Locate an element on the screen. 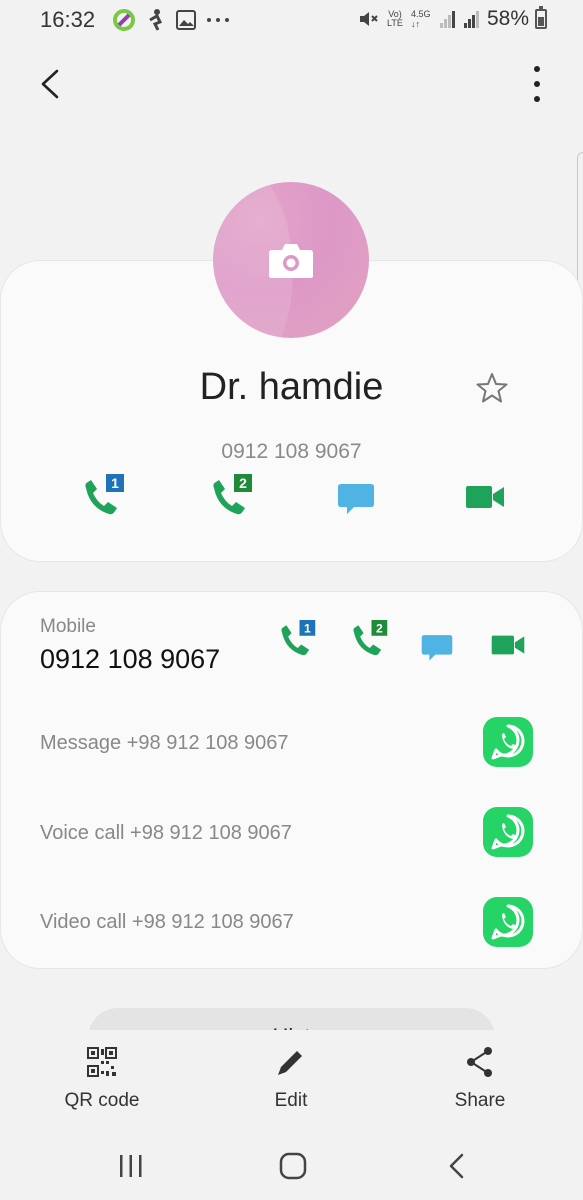  edit-button: Edit is located at coordinates (291, 1071).